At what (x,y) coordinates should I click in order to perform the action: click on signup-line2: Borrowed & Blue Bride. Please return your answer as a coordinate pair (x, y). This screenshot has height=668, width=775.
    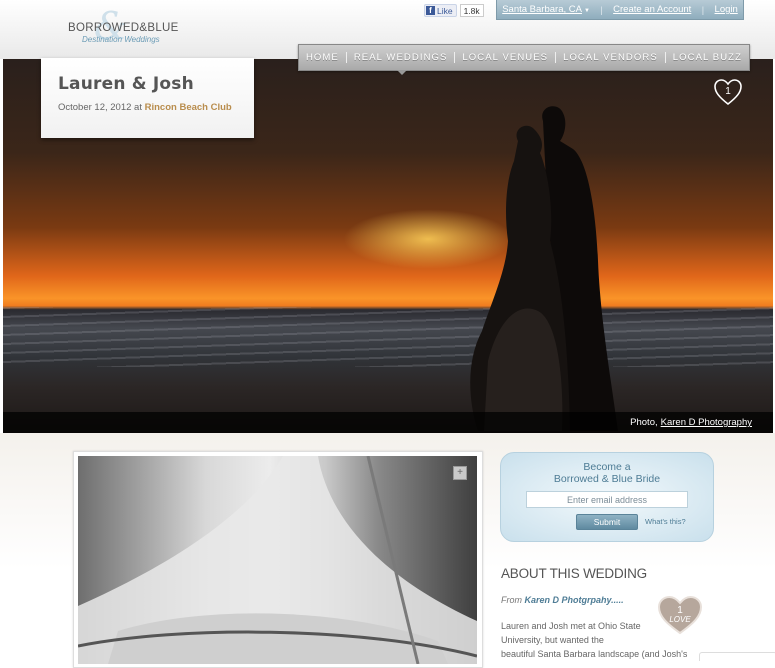
    Looking at the image, I should click on (607, 479).